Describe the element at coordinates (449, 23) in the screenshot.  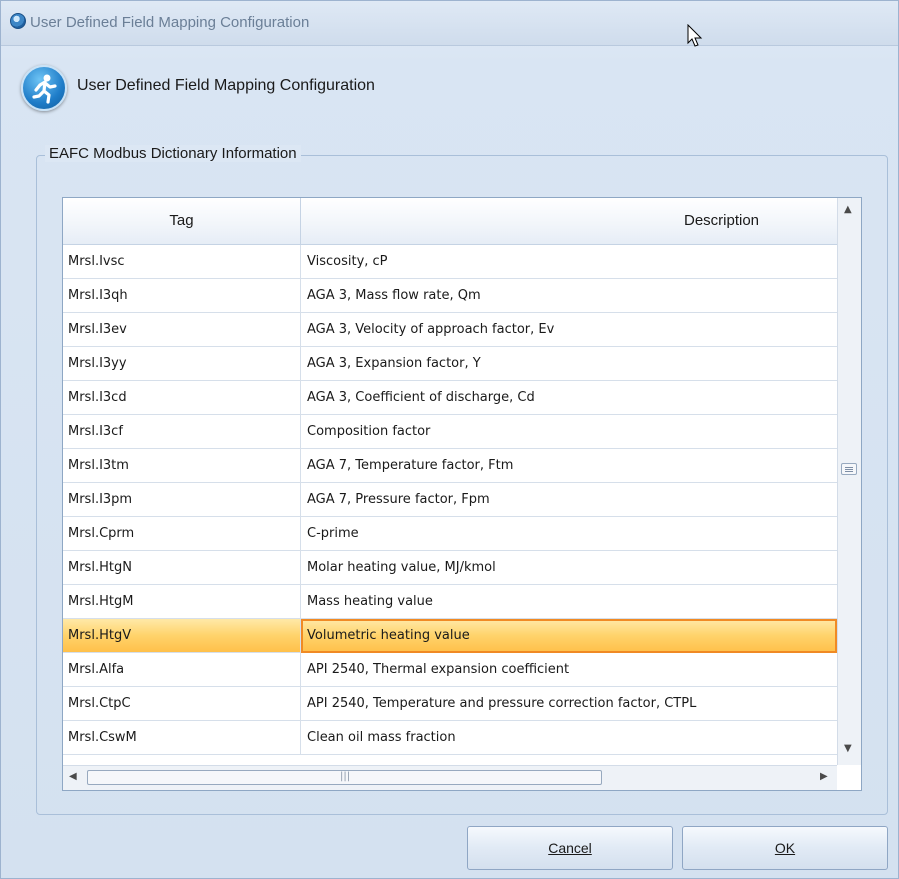
I see `title-bar: User Defined Field Mapping Configuration` at that location.